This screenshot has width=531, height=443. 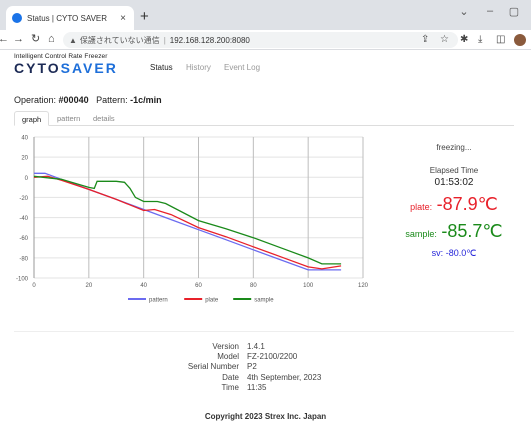 I want to click on url-text: 192.168.128.200:8080, so click(x=210, y=40).